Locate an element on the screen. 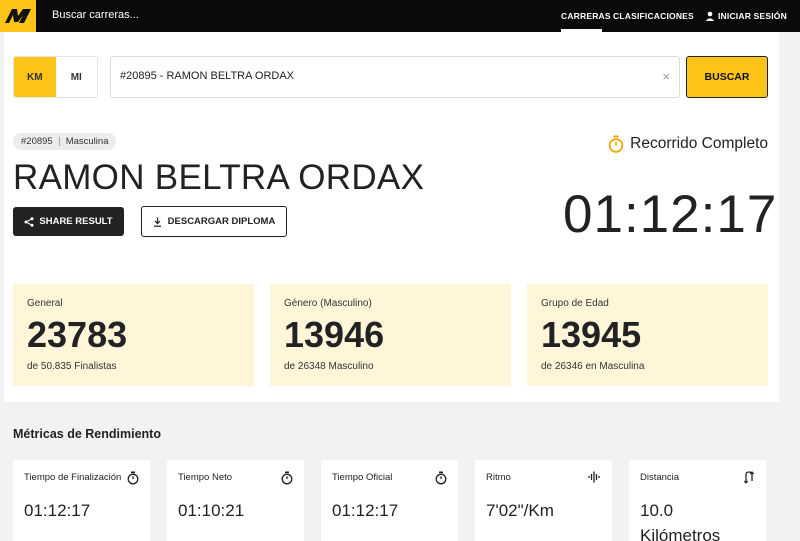  rank-total: de 26348 Masculino is located at coordinates (329, 366).